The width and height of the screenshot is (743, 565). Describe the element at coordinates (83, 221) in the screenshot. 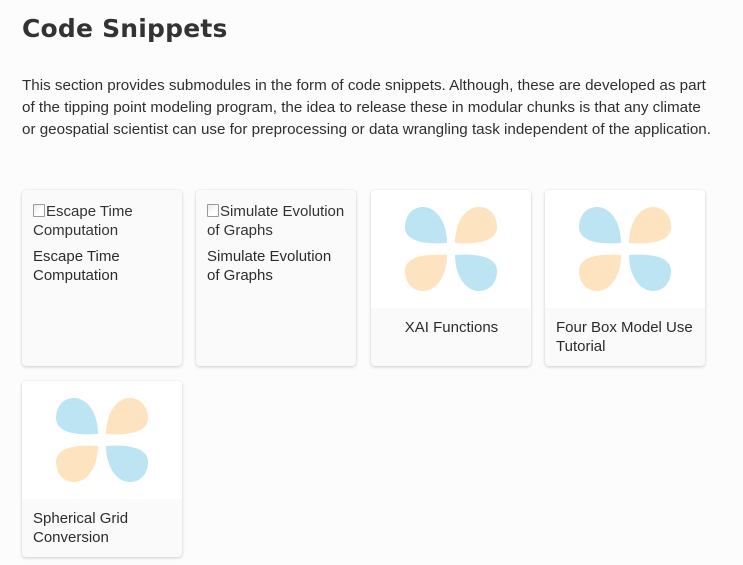

I see `image-alt-text: Escape Time Computation` at that location.